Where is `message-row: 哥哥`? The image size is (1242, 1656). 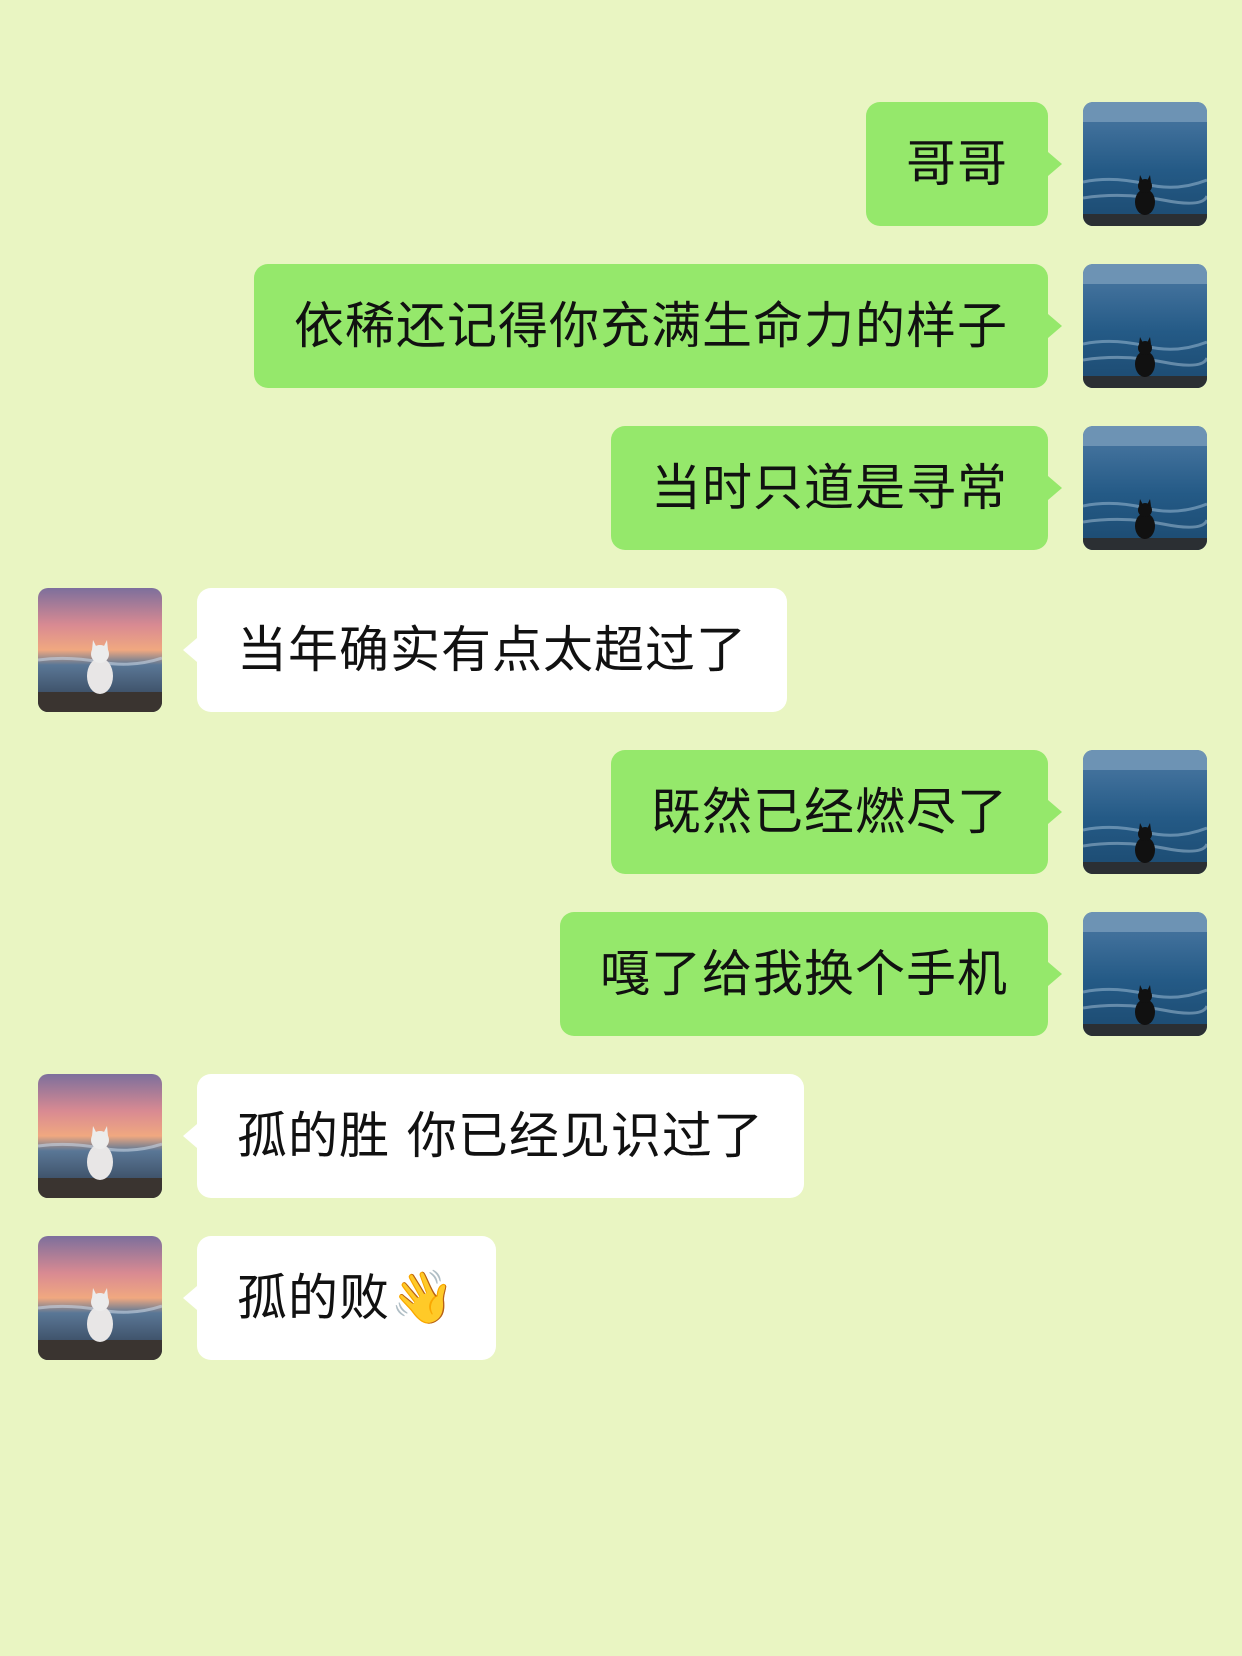
message-row: 哥哥 is located at coordinates (621, 164).